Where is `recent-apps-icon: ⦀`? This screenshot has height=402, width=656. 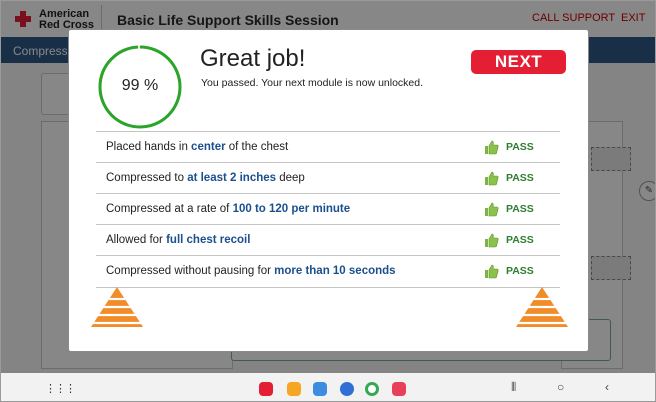
recent-apps-icon: ⦀ is located at coordinates (513, 387).